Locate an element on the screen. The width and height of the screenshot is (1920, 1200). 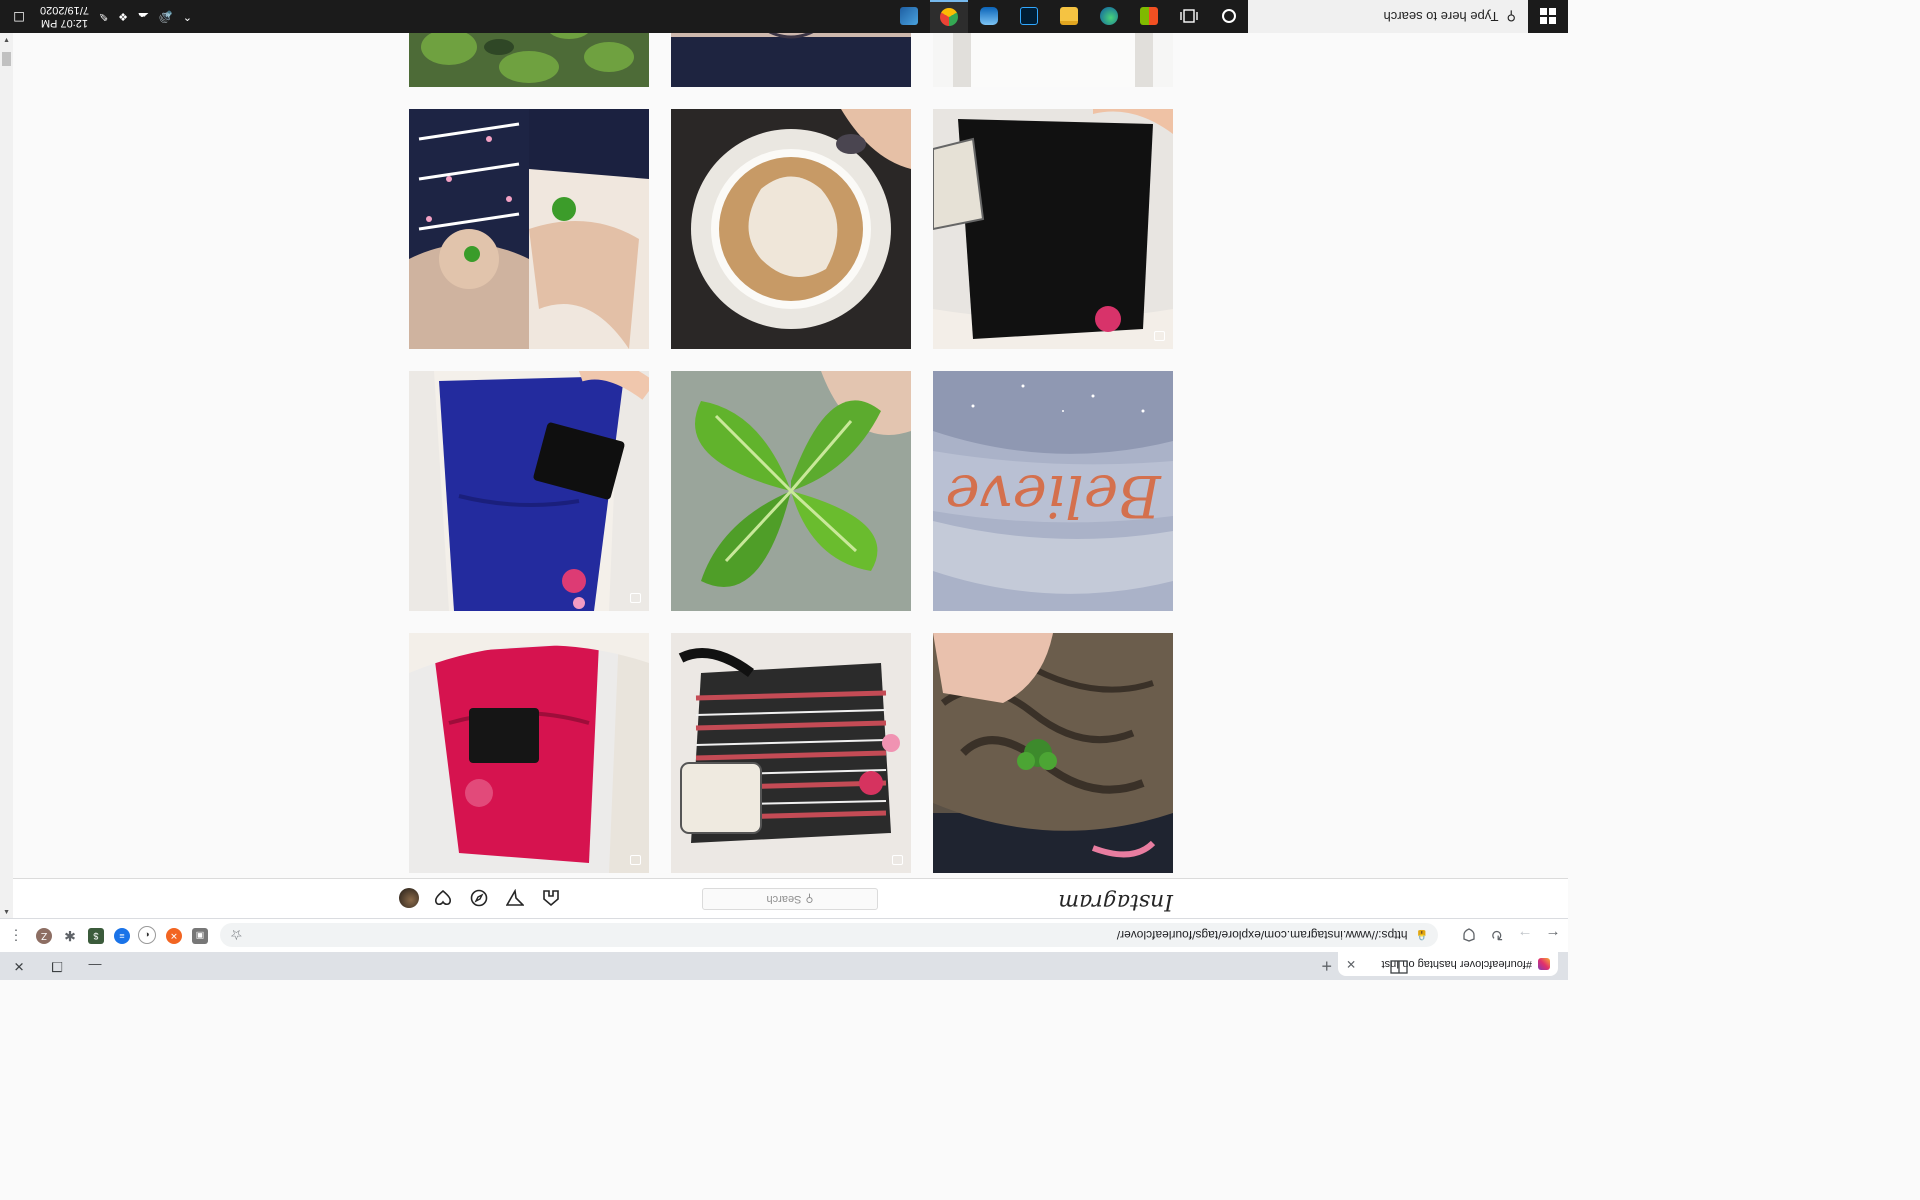
task-view-icon is located at coordinates (1189, 16).